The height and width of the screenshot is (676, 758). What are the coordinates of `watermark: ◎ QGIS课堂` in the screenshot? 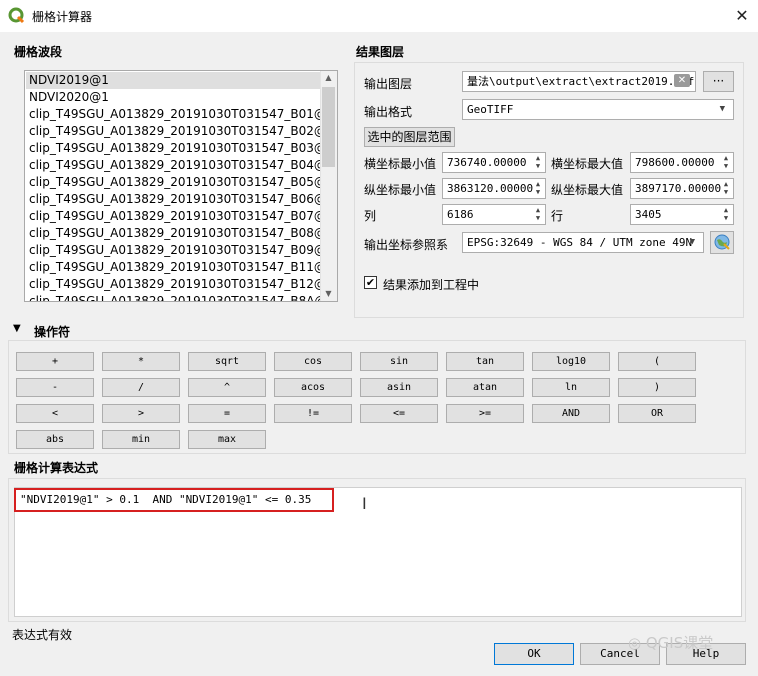 It's located at (670, 642).